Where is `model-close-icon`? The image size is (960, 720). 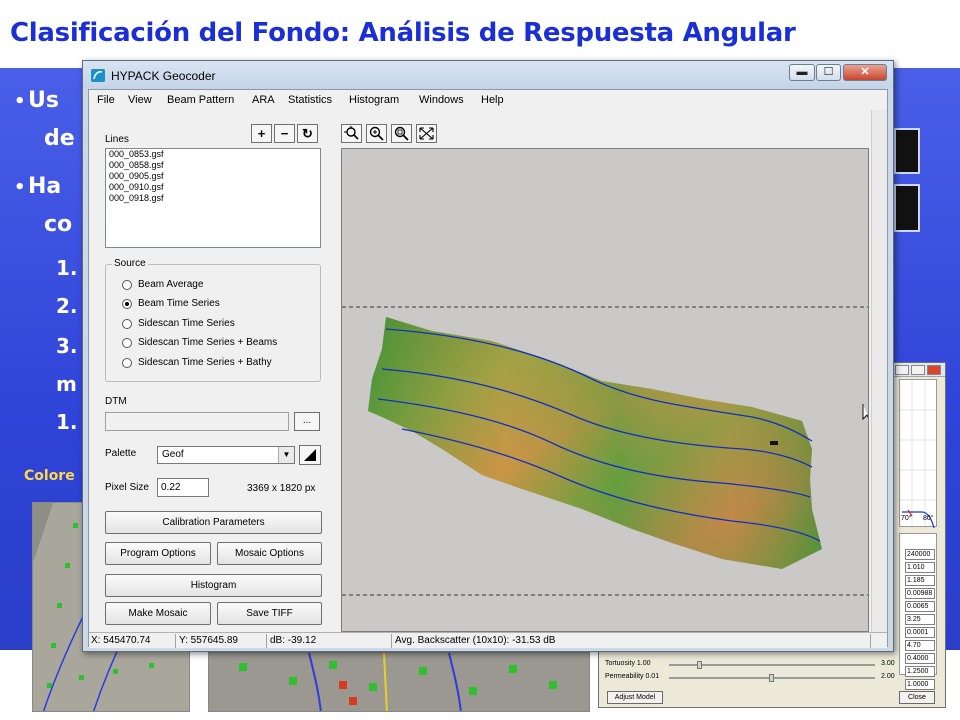
model-close-icon is located at coordinates (934, 370).